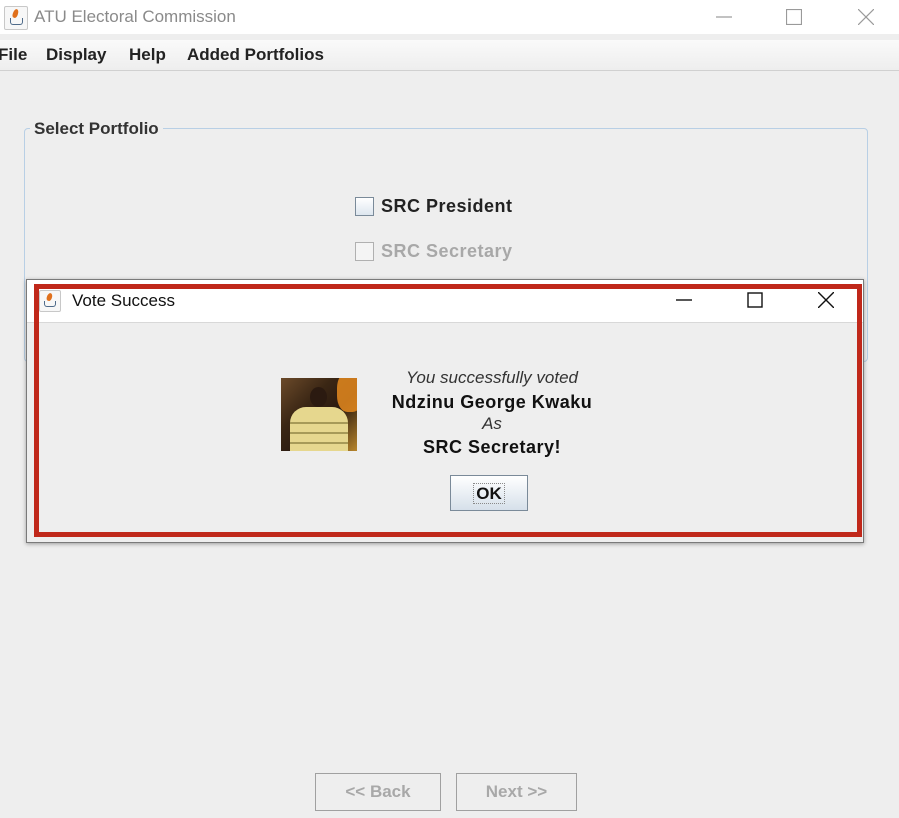 The height and width of the screenshot is (818, 899). Describe the element at coordinates (364, 251) in the screenshot. I see `src-secretary-checkbox` at that location.